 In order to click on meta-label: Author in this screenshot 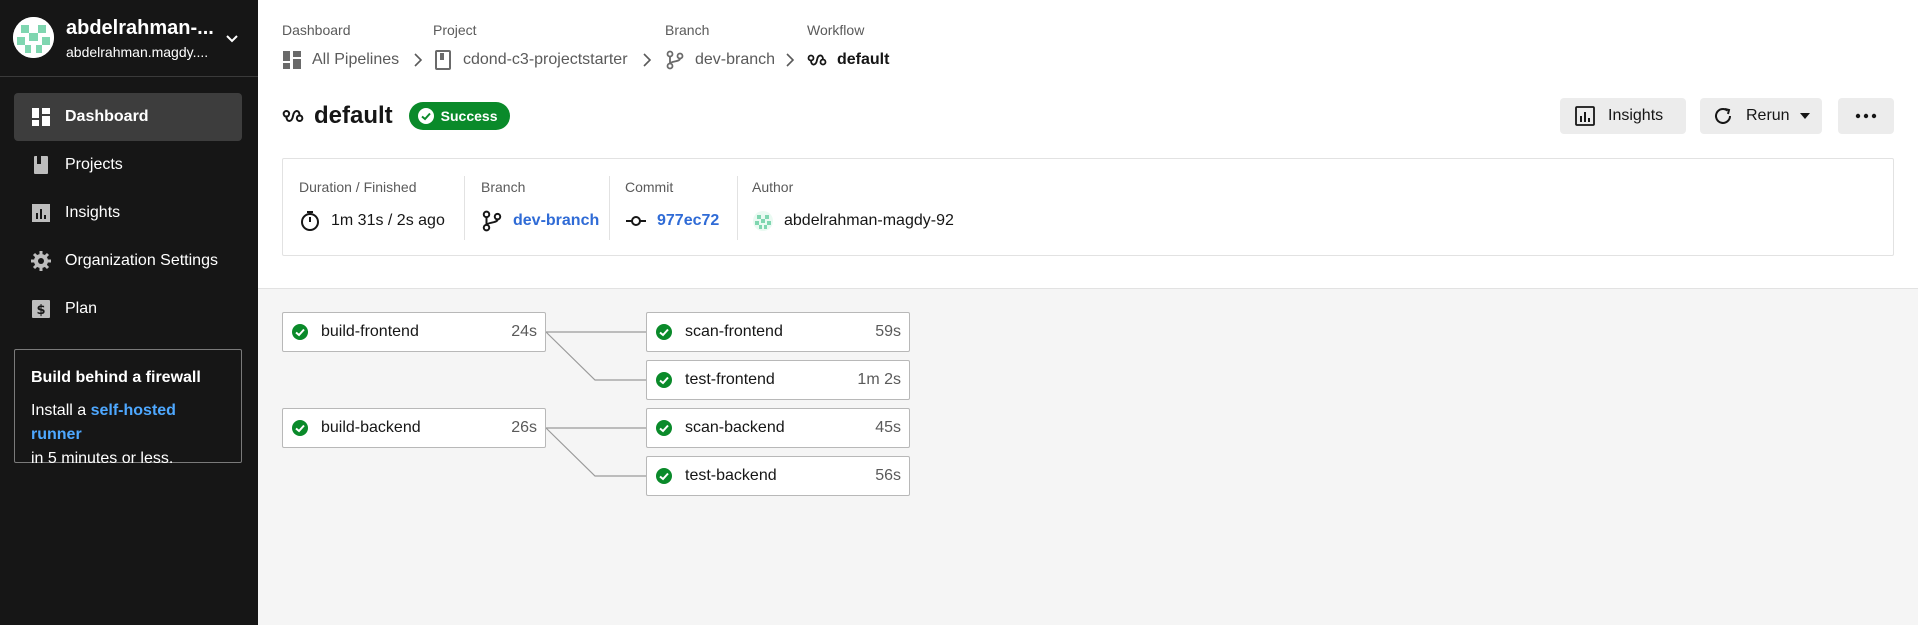, I will do `click(773, 187)`.